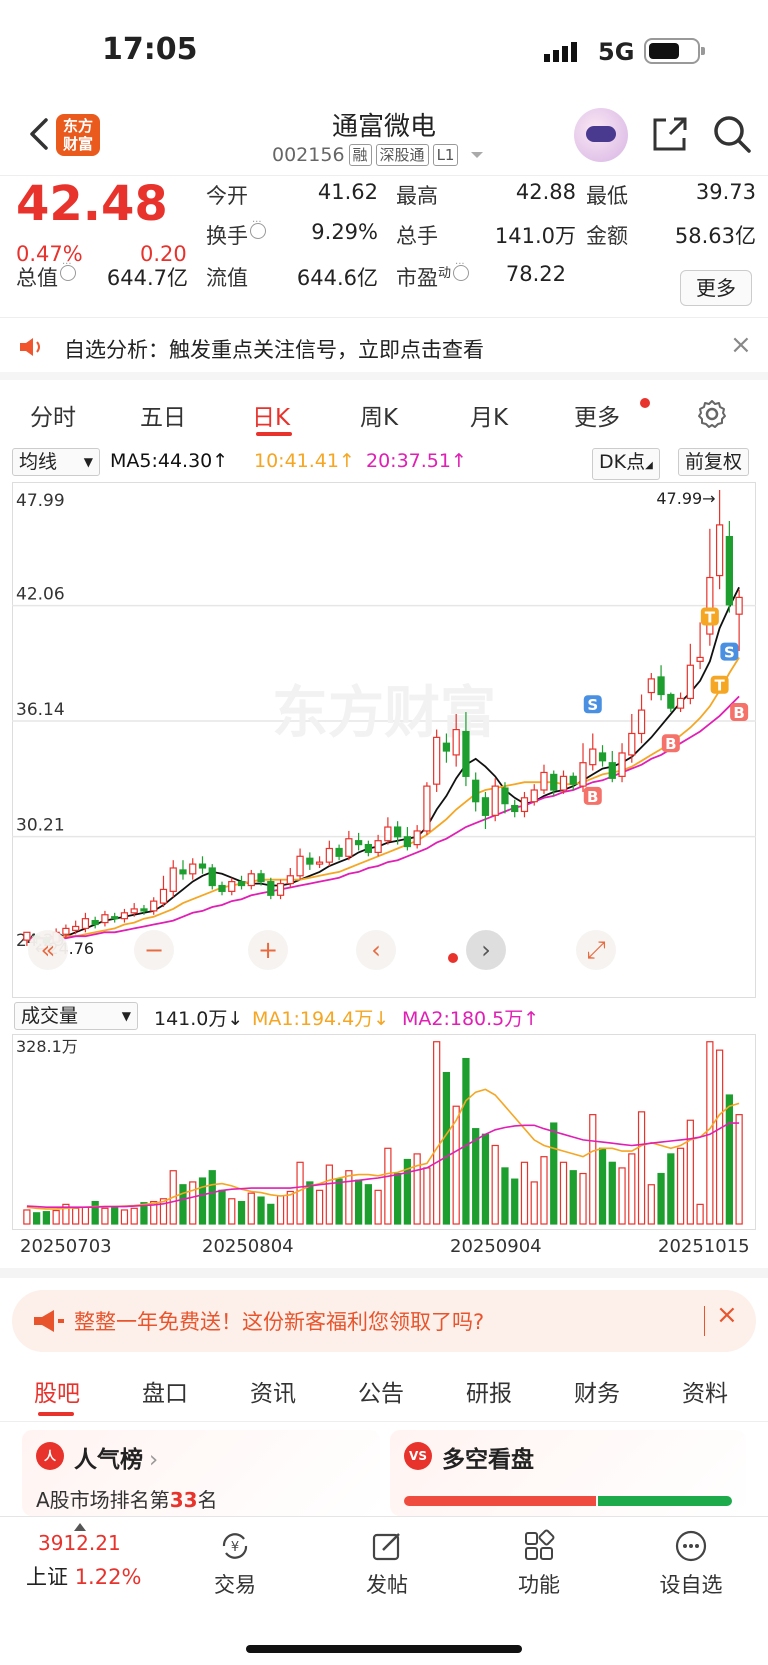 This screenshot has height=1665, width=768. What do you see at coordinates (268, 950) in the screenshot?
I see `zoom-in-icon: +` at bounding box center [268, 950].